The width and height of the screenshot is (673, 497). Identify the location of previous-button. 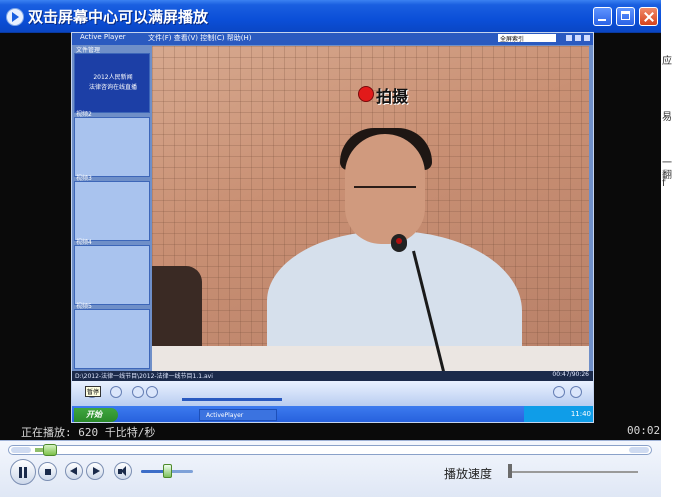
(74, 471).